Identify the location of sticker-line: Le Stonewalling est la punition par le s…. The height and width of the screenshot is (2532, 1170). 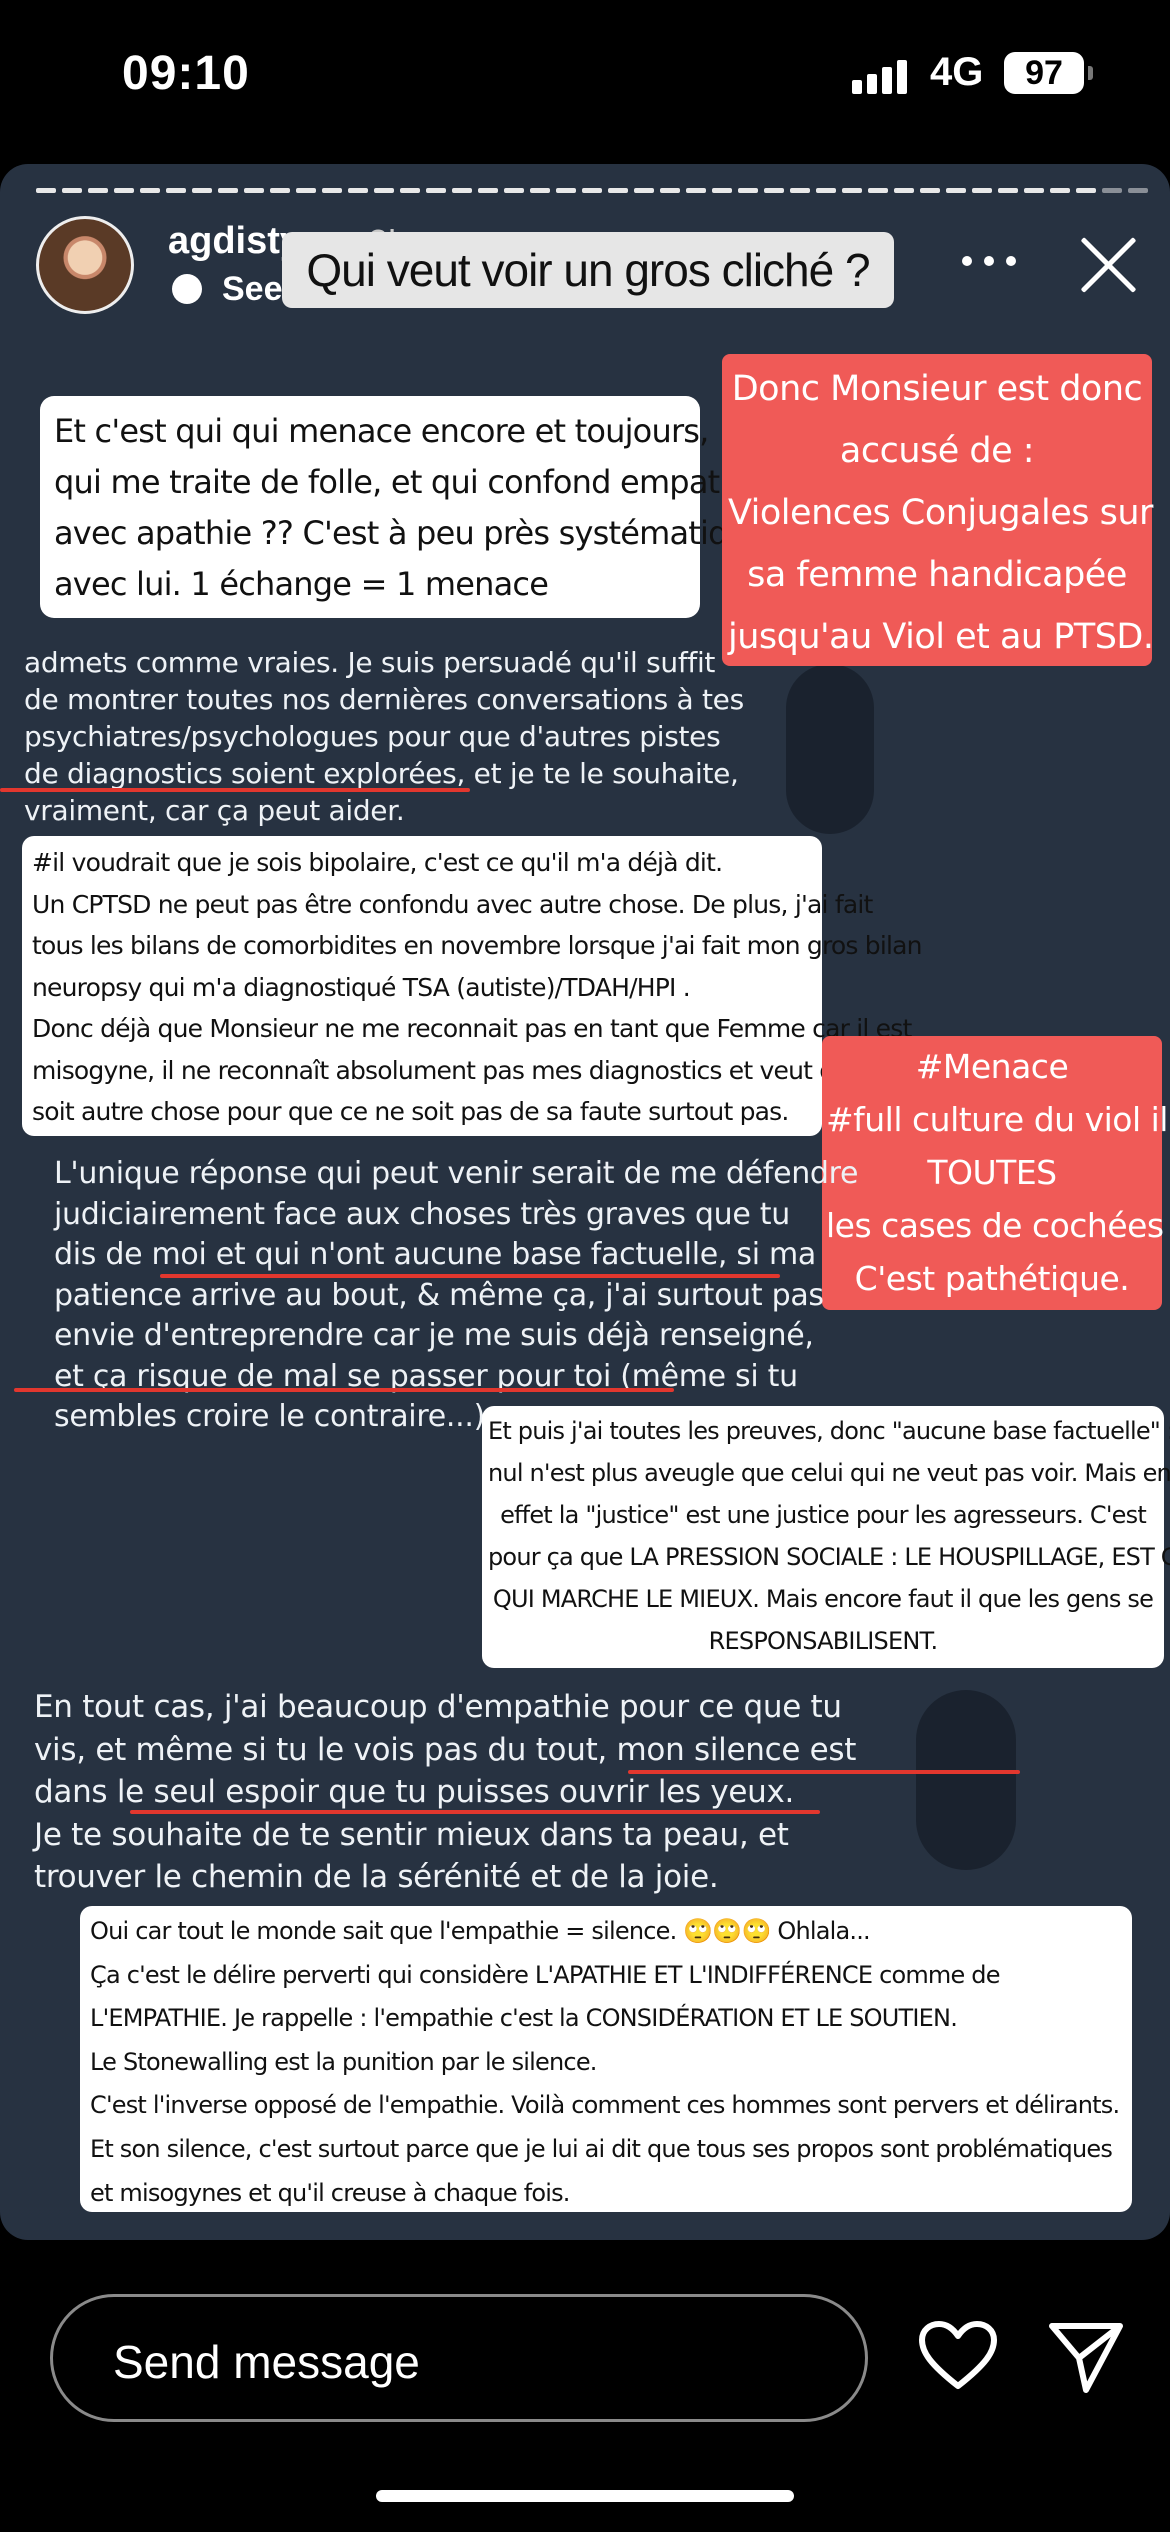
(343, 2061).